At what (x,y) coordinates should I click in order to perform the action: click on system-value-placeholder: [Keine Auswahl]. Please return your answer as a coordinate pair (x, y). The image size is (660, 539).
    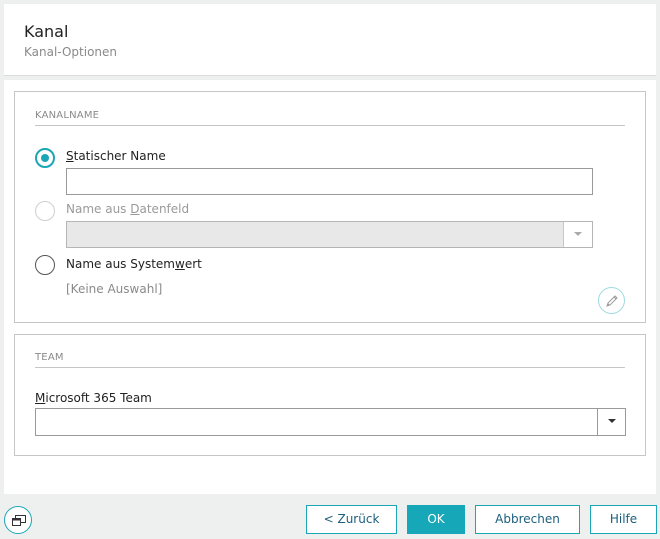
    Looking at the image, I should click on (114, 289).